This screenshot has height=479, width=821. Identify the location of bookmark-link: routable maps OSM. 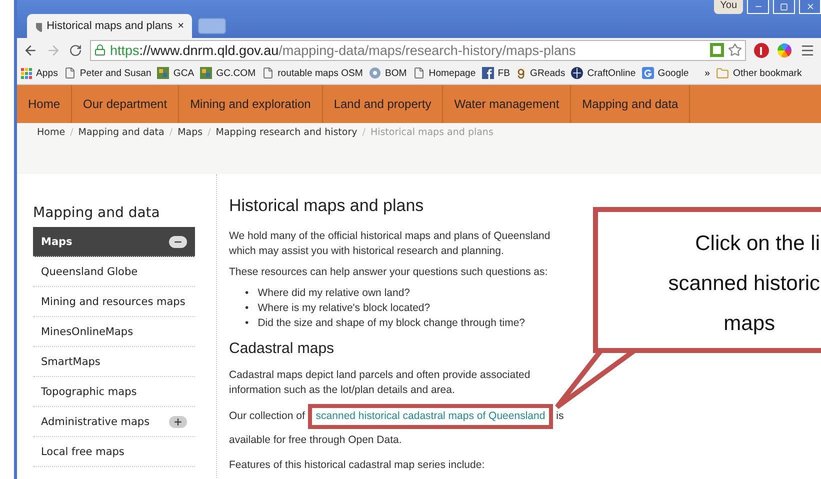
(320, 73).